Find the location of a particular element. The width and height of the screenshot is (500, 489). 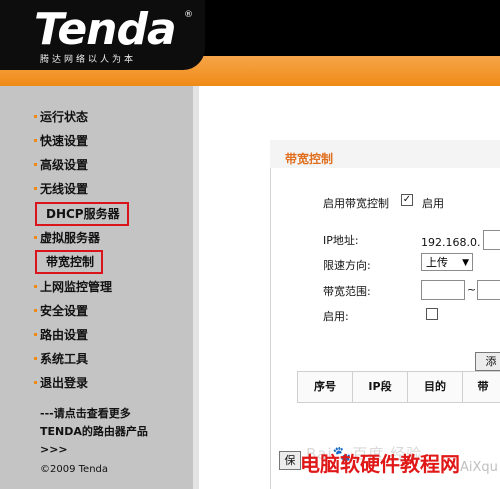

ip-label: IP地址: is located at coordinates (341, 240).